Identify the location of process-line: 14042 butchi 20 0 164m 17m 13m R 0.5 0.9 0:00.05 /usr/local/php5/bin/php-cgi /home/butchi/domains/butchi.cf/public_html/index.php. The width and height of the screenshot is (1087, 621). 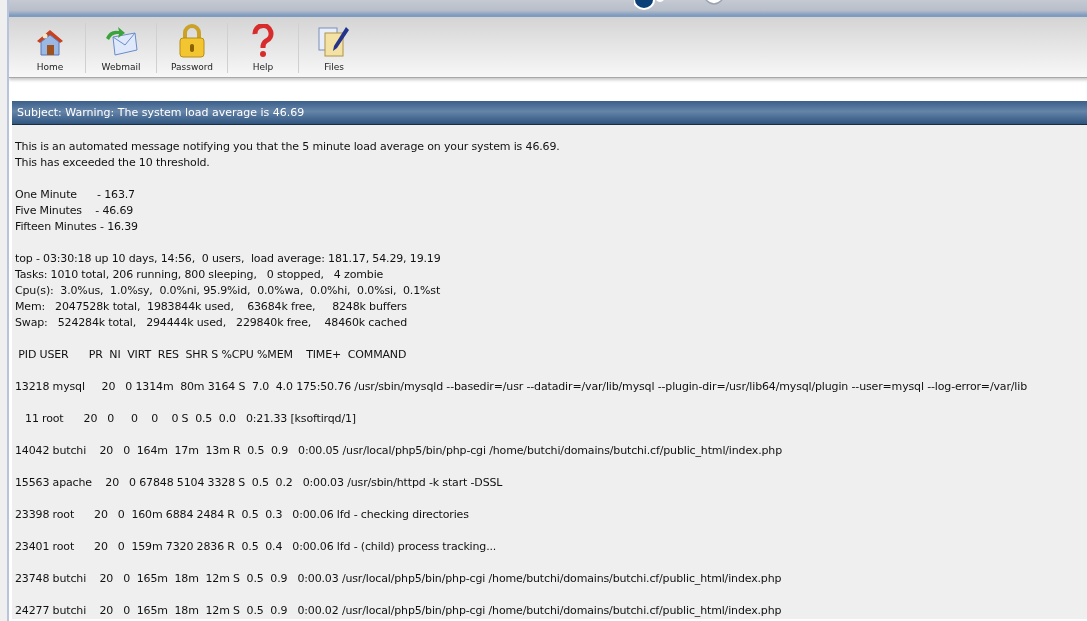
(399, 451).